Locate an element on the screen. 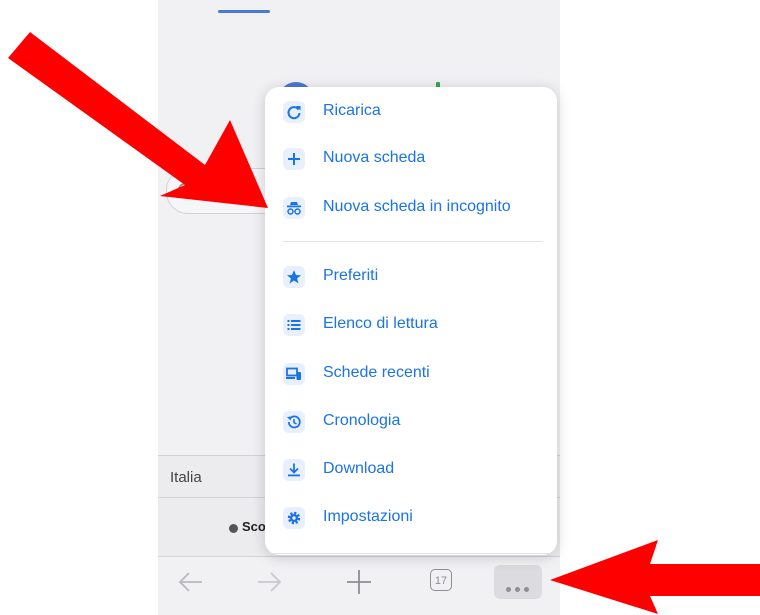 Image resolution: width=760 pixels, height=615 pixels. forward-button is located at coordinates (269, 582).